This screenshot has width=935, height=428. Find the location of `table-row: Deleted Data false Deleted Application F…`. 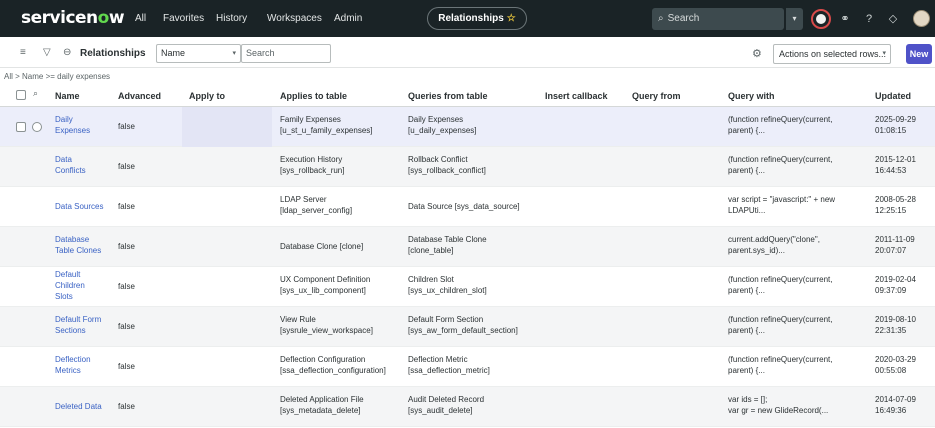

table-row: Deleted Data false Deleted Application F… is located at coordinates (467, 407).